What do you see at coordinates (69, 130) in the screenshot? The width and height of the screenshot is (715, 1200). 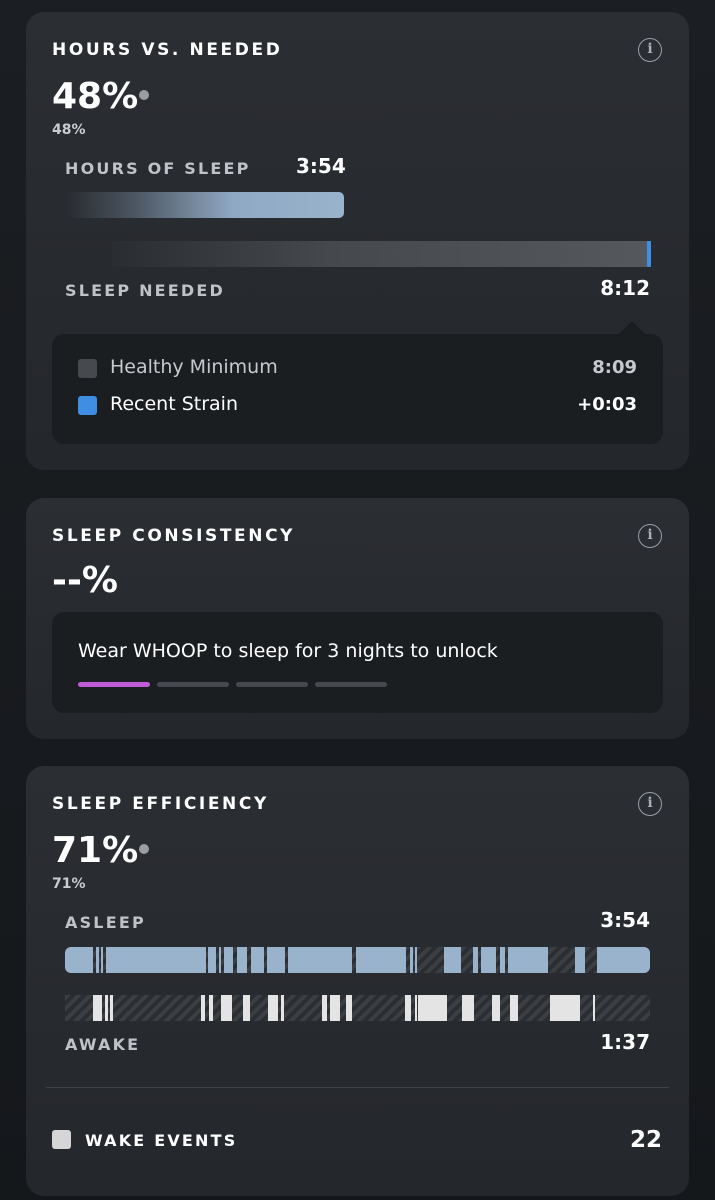 I see `hours-percent-small: 48%` at bounding box center [69, 130].